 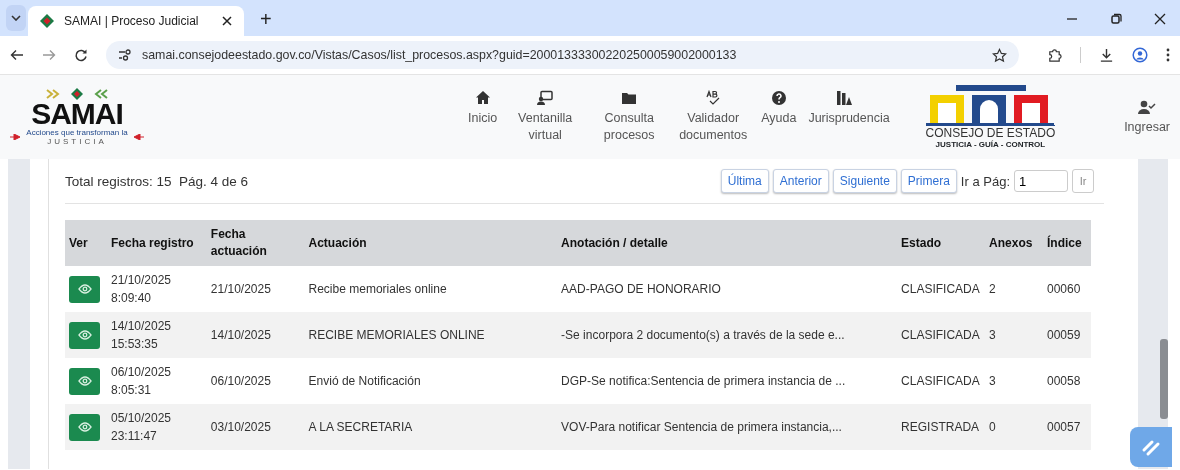 What do you see at coordinates (16, 18) in the screenshot?
I see `tab-list-icon` at bounding box center [16, 18].